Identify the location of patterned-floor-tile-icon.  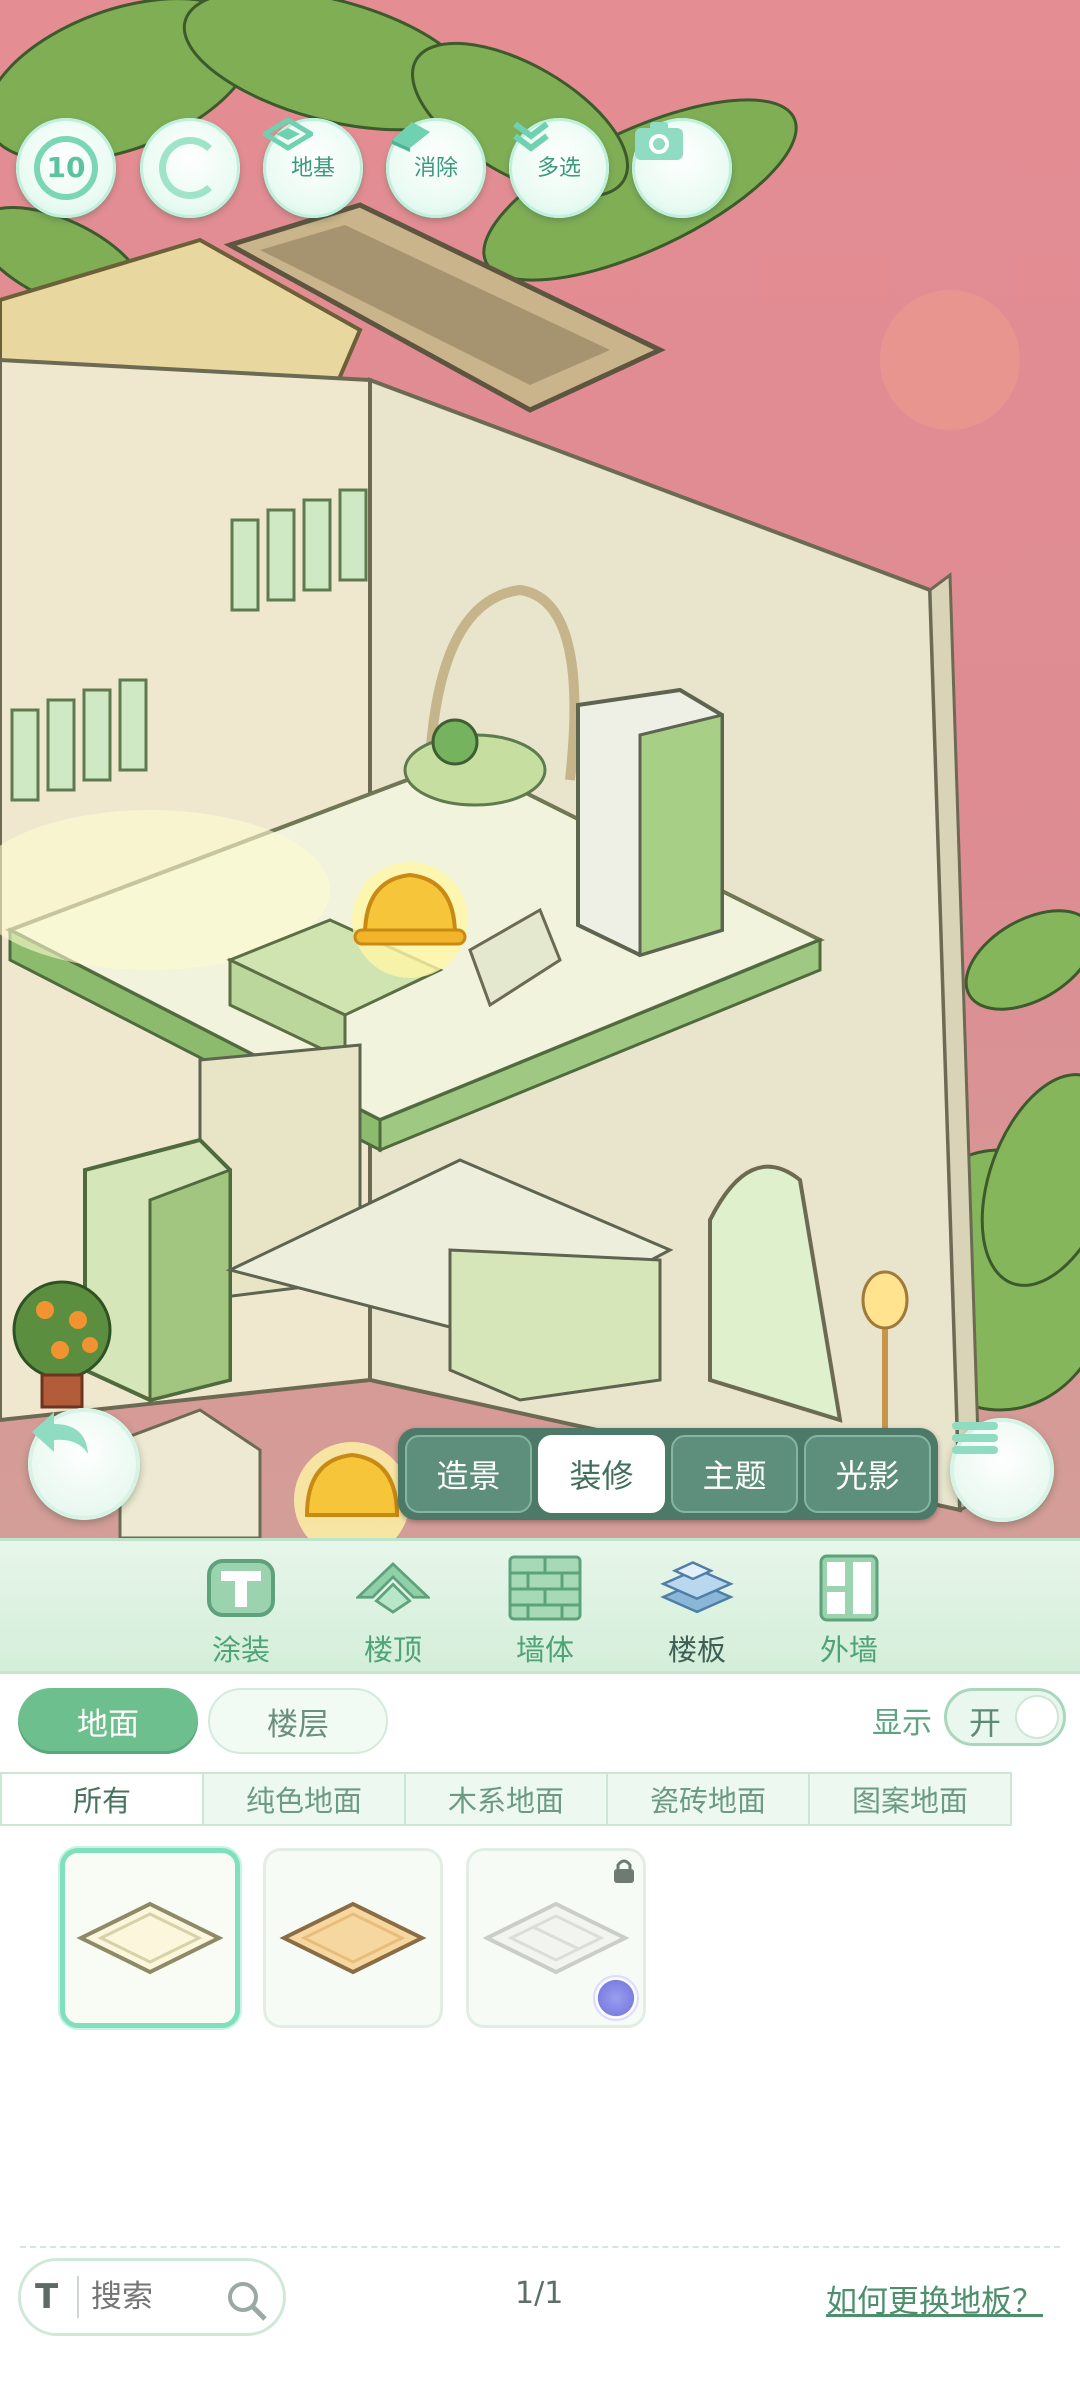
(556, 1938).